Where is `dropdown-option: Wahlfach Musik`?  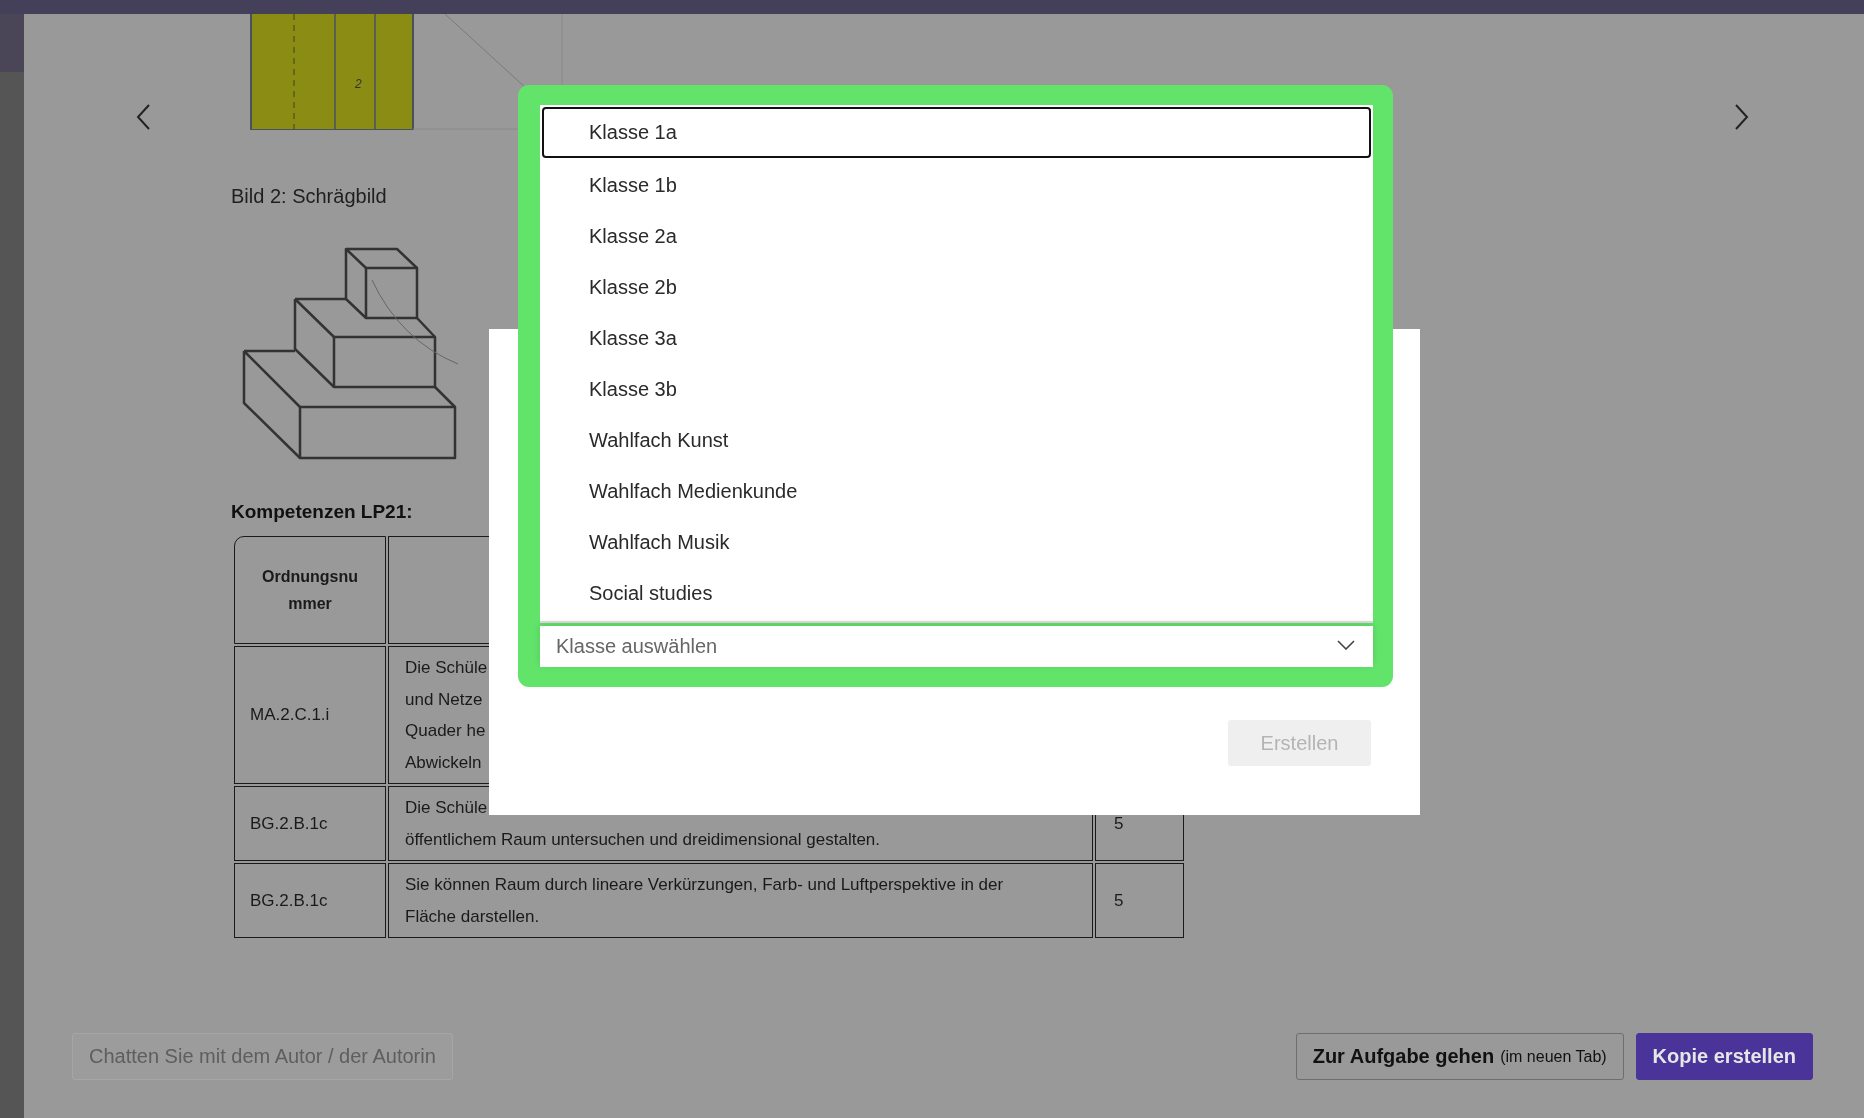 dropdown-option: Wahlfach Musik is located at coordinates (956, 540).